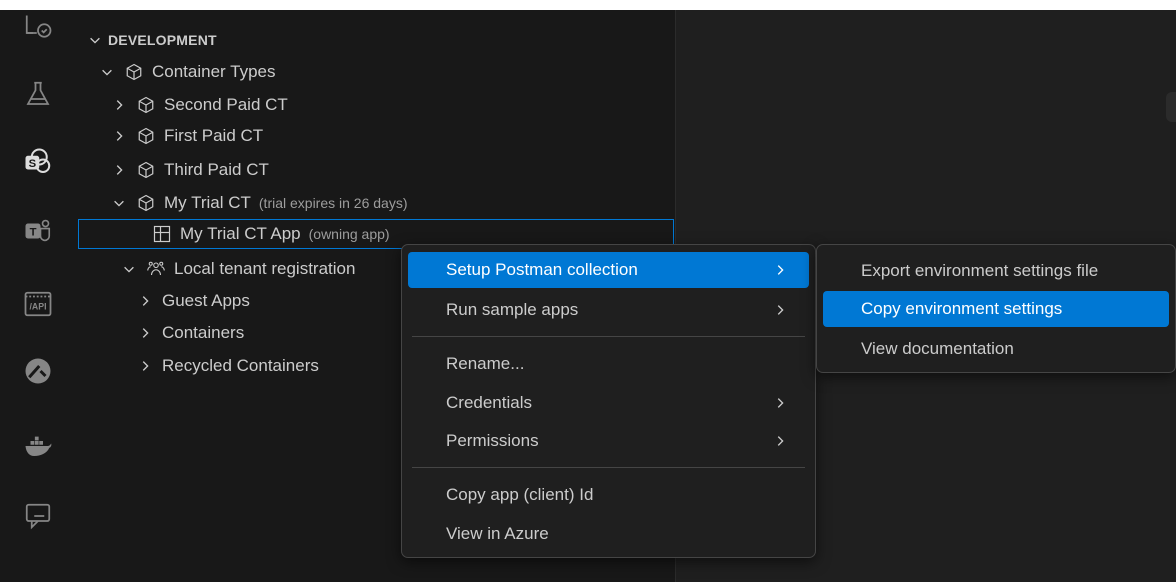 This screenshot has height=582, width=1176. Describe the element at coordinates (608, 310) in the screenshot. I see `menu-item-run-sample-apps: Run sample apps` at that location.